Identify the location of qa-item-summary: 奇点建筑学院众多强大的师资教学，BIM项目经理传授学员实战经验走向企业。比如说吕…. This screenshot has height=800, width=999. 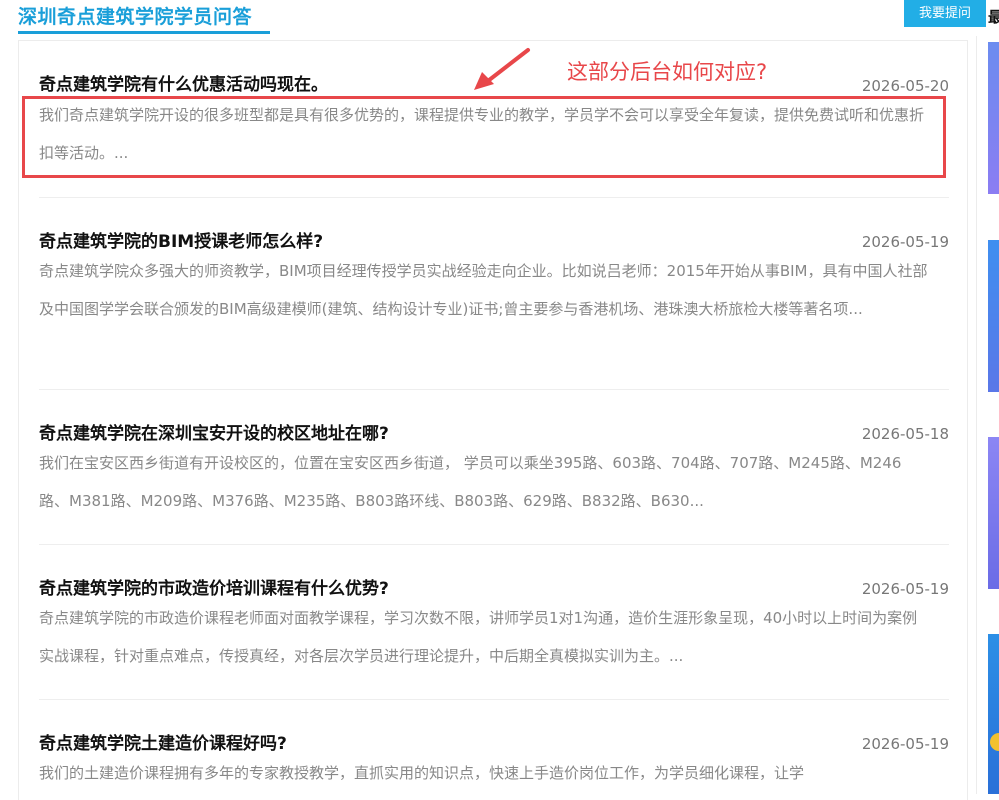
(483, 290).